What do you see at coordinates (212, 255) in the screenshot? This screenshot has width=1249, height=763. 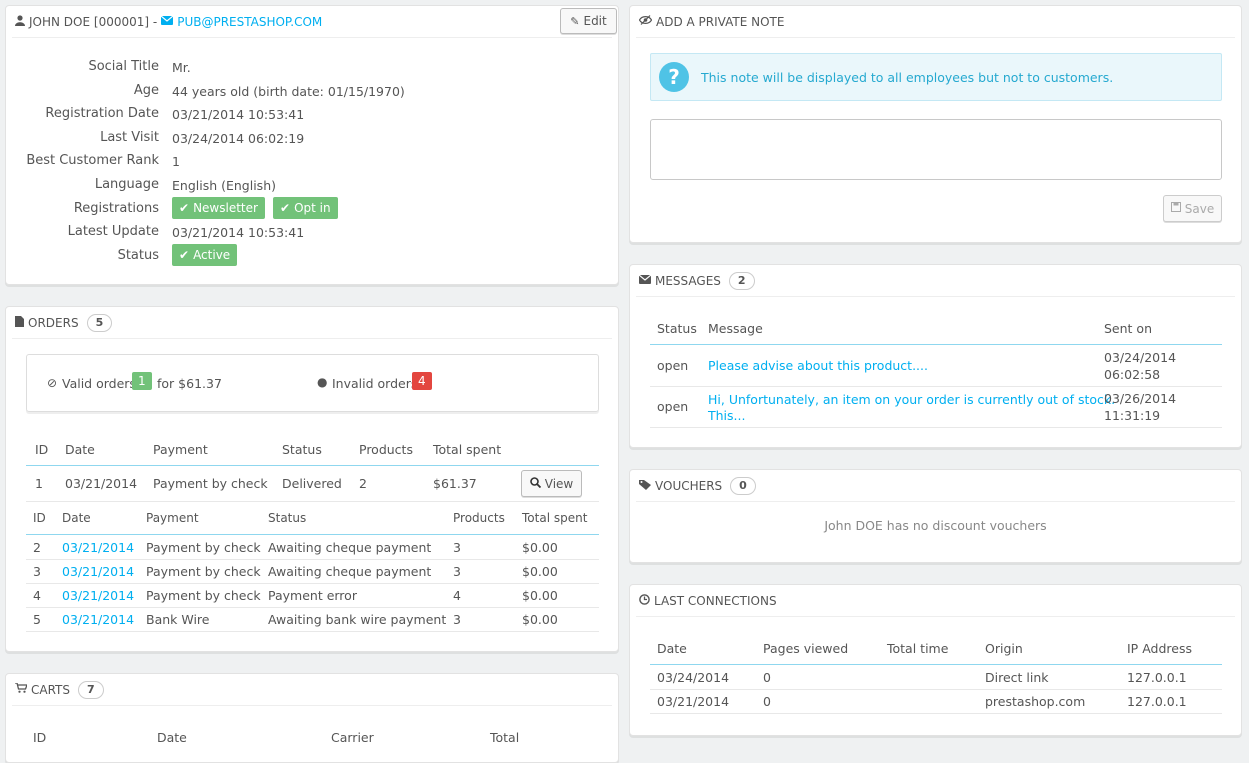 I see `status-active-label: Active` at bounding box center [212, 255].